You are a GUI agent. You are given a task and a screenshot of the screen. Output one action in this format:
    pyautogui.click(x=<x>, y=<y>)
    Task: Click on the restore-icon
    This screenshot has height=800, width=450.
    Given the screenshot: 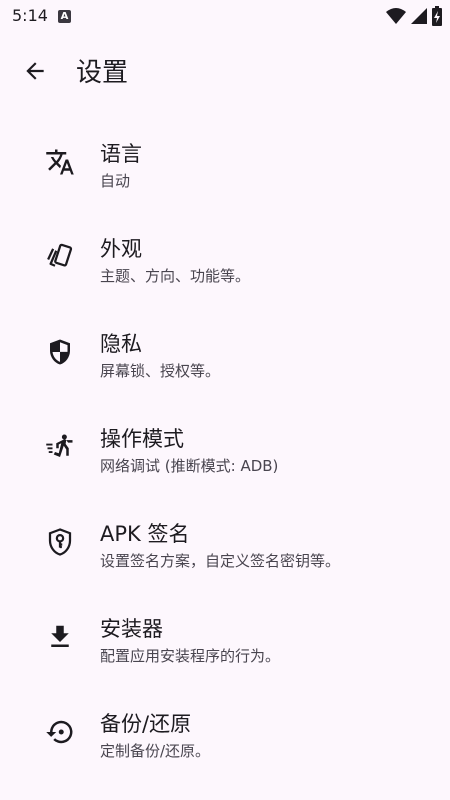 What is the action you would take?
    pyautogui.click(x=60, y=732)
    